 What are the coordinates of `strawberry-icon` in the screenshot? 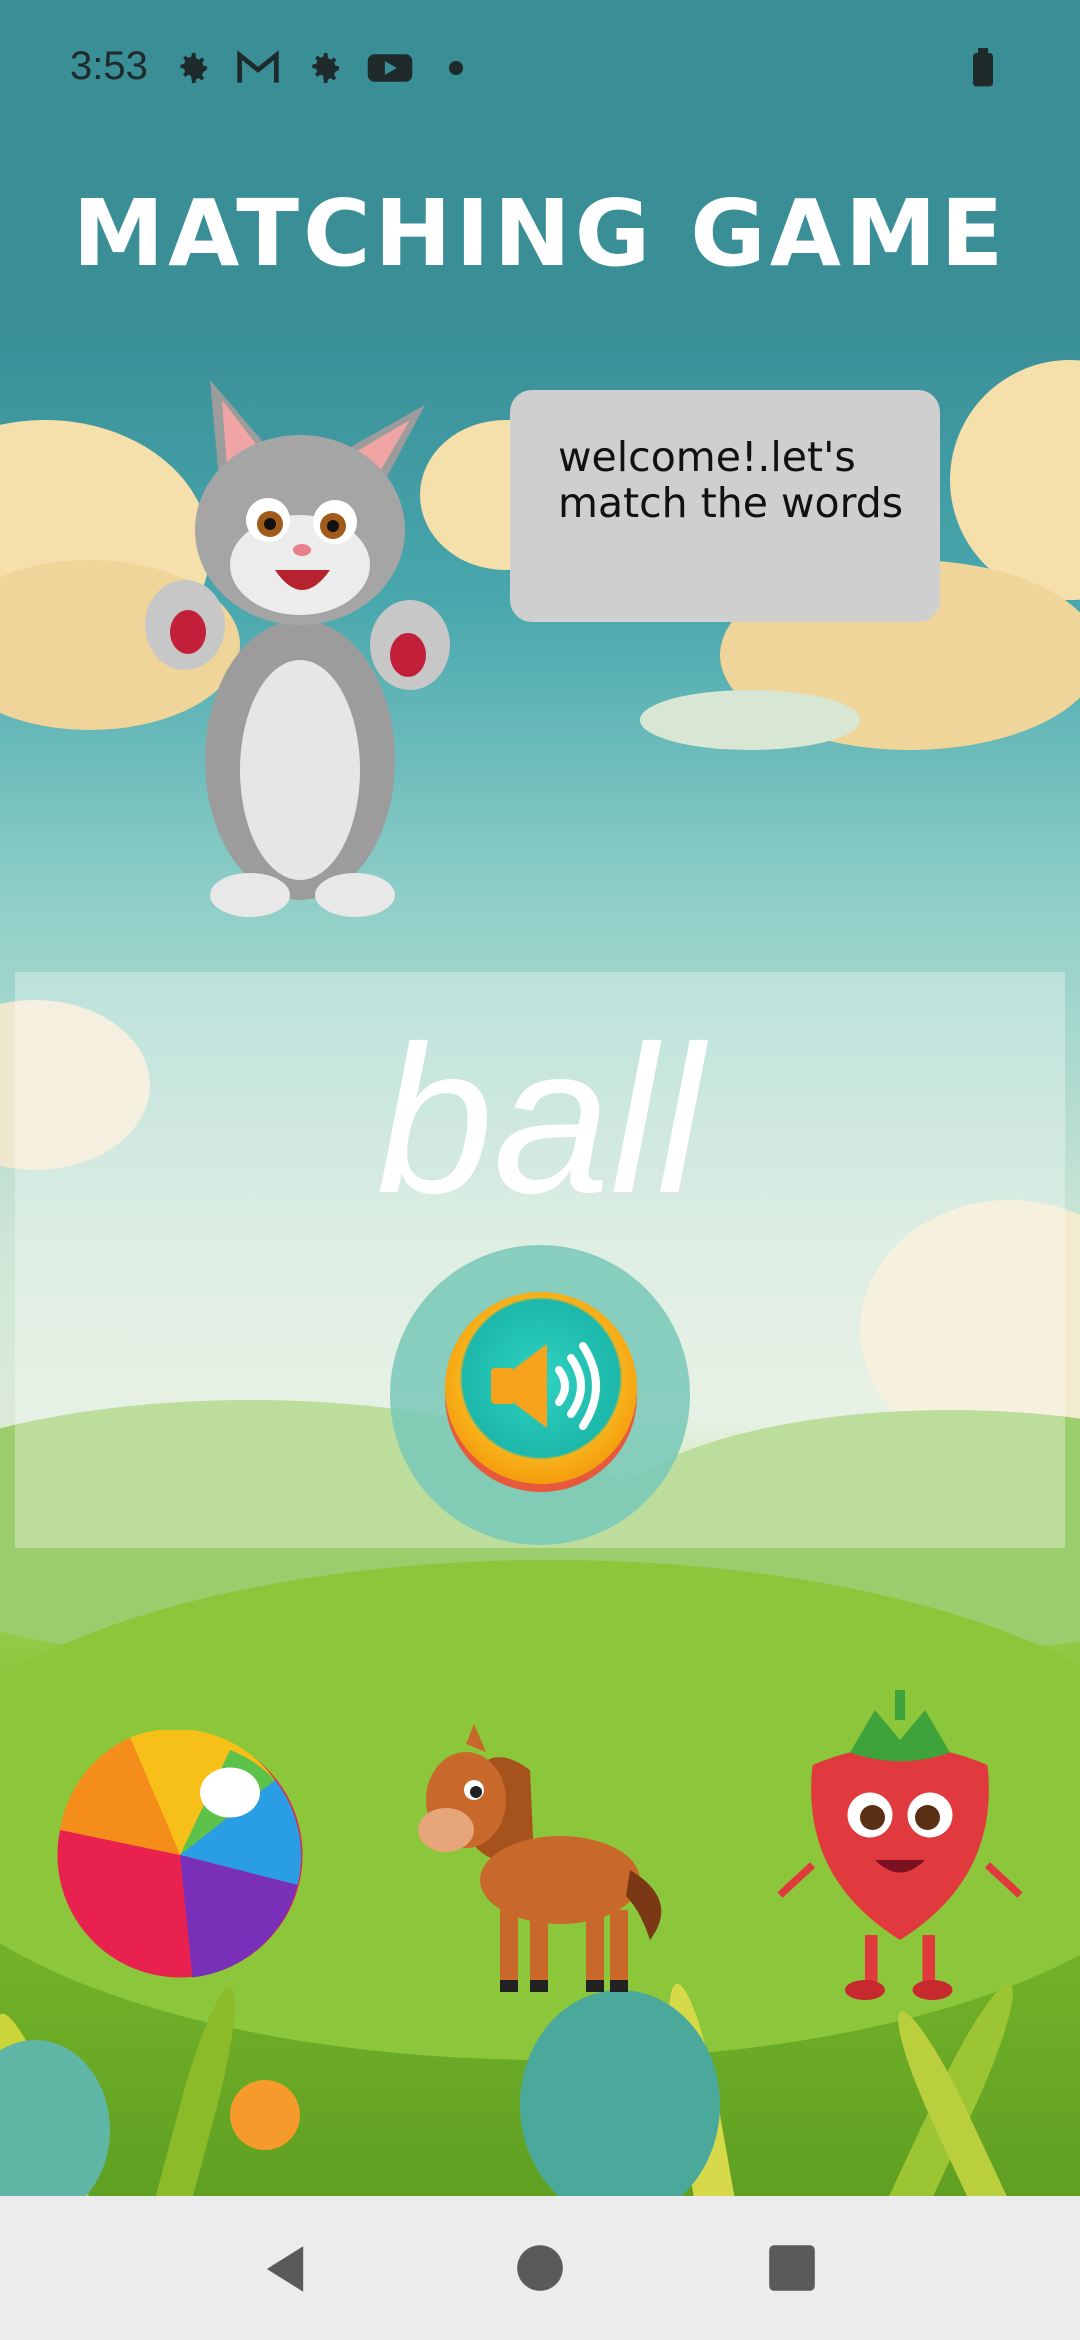 It's located at (900, 1845).